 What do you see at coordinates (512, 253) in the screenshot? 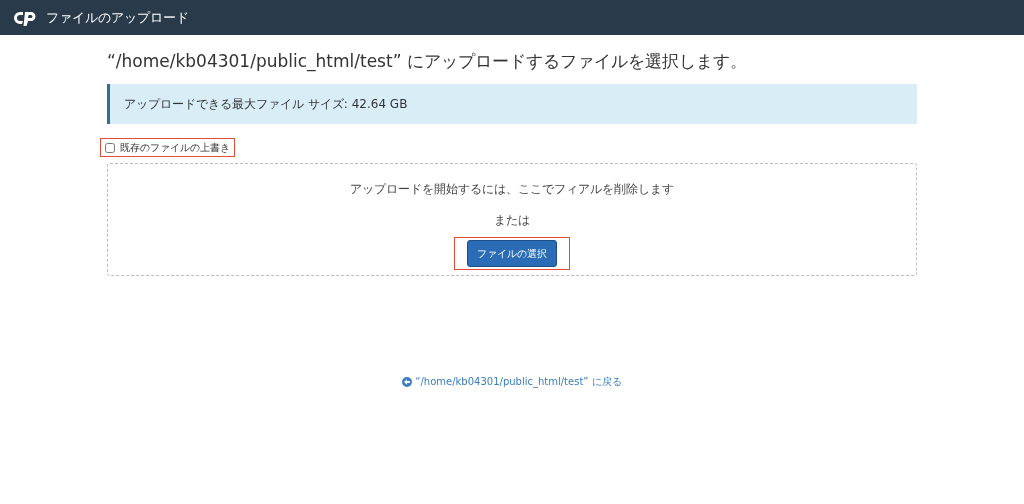
I see `choose-file-button: ファイルの選択` at bounding box center [512, 253].